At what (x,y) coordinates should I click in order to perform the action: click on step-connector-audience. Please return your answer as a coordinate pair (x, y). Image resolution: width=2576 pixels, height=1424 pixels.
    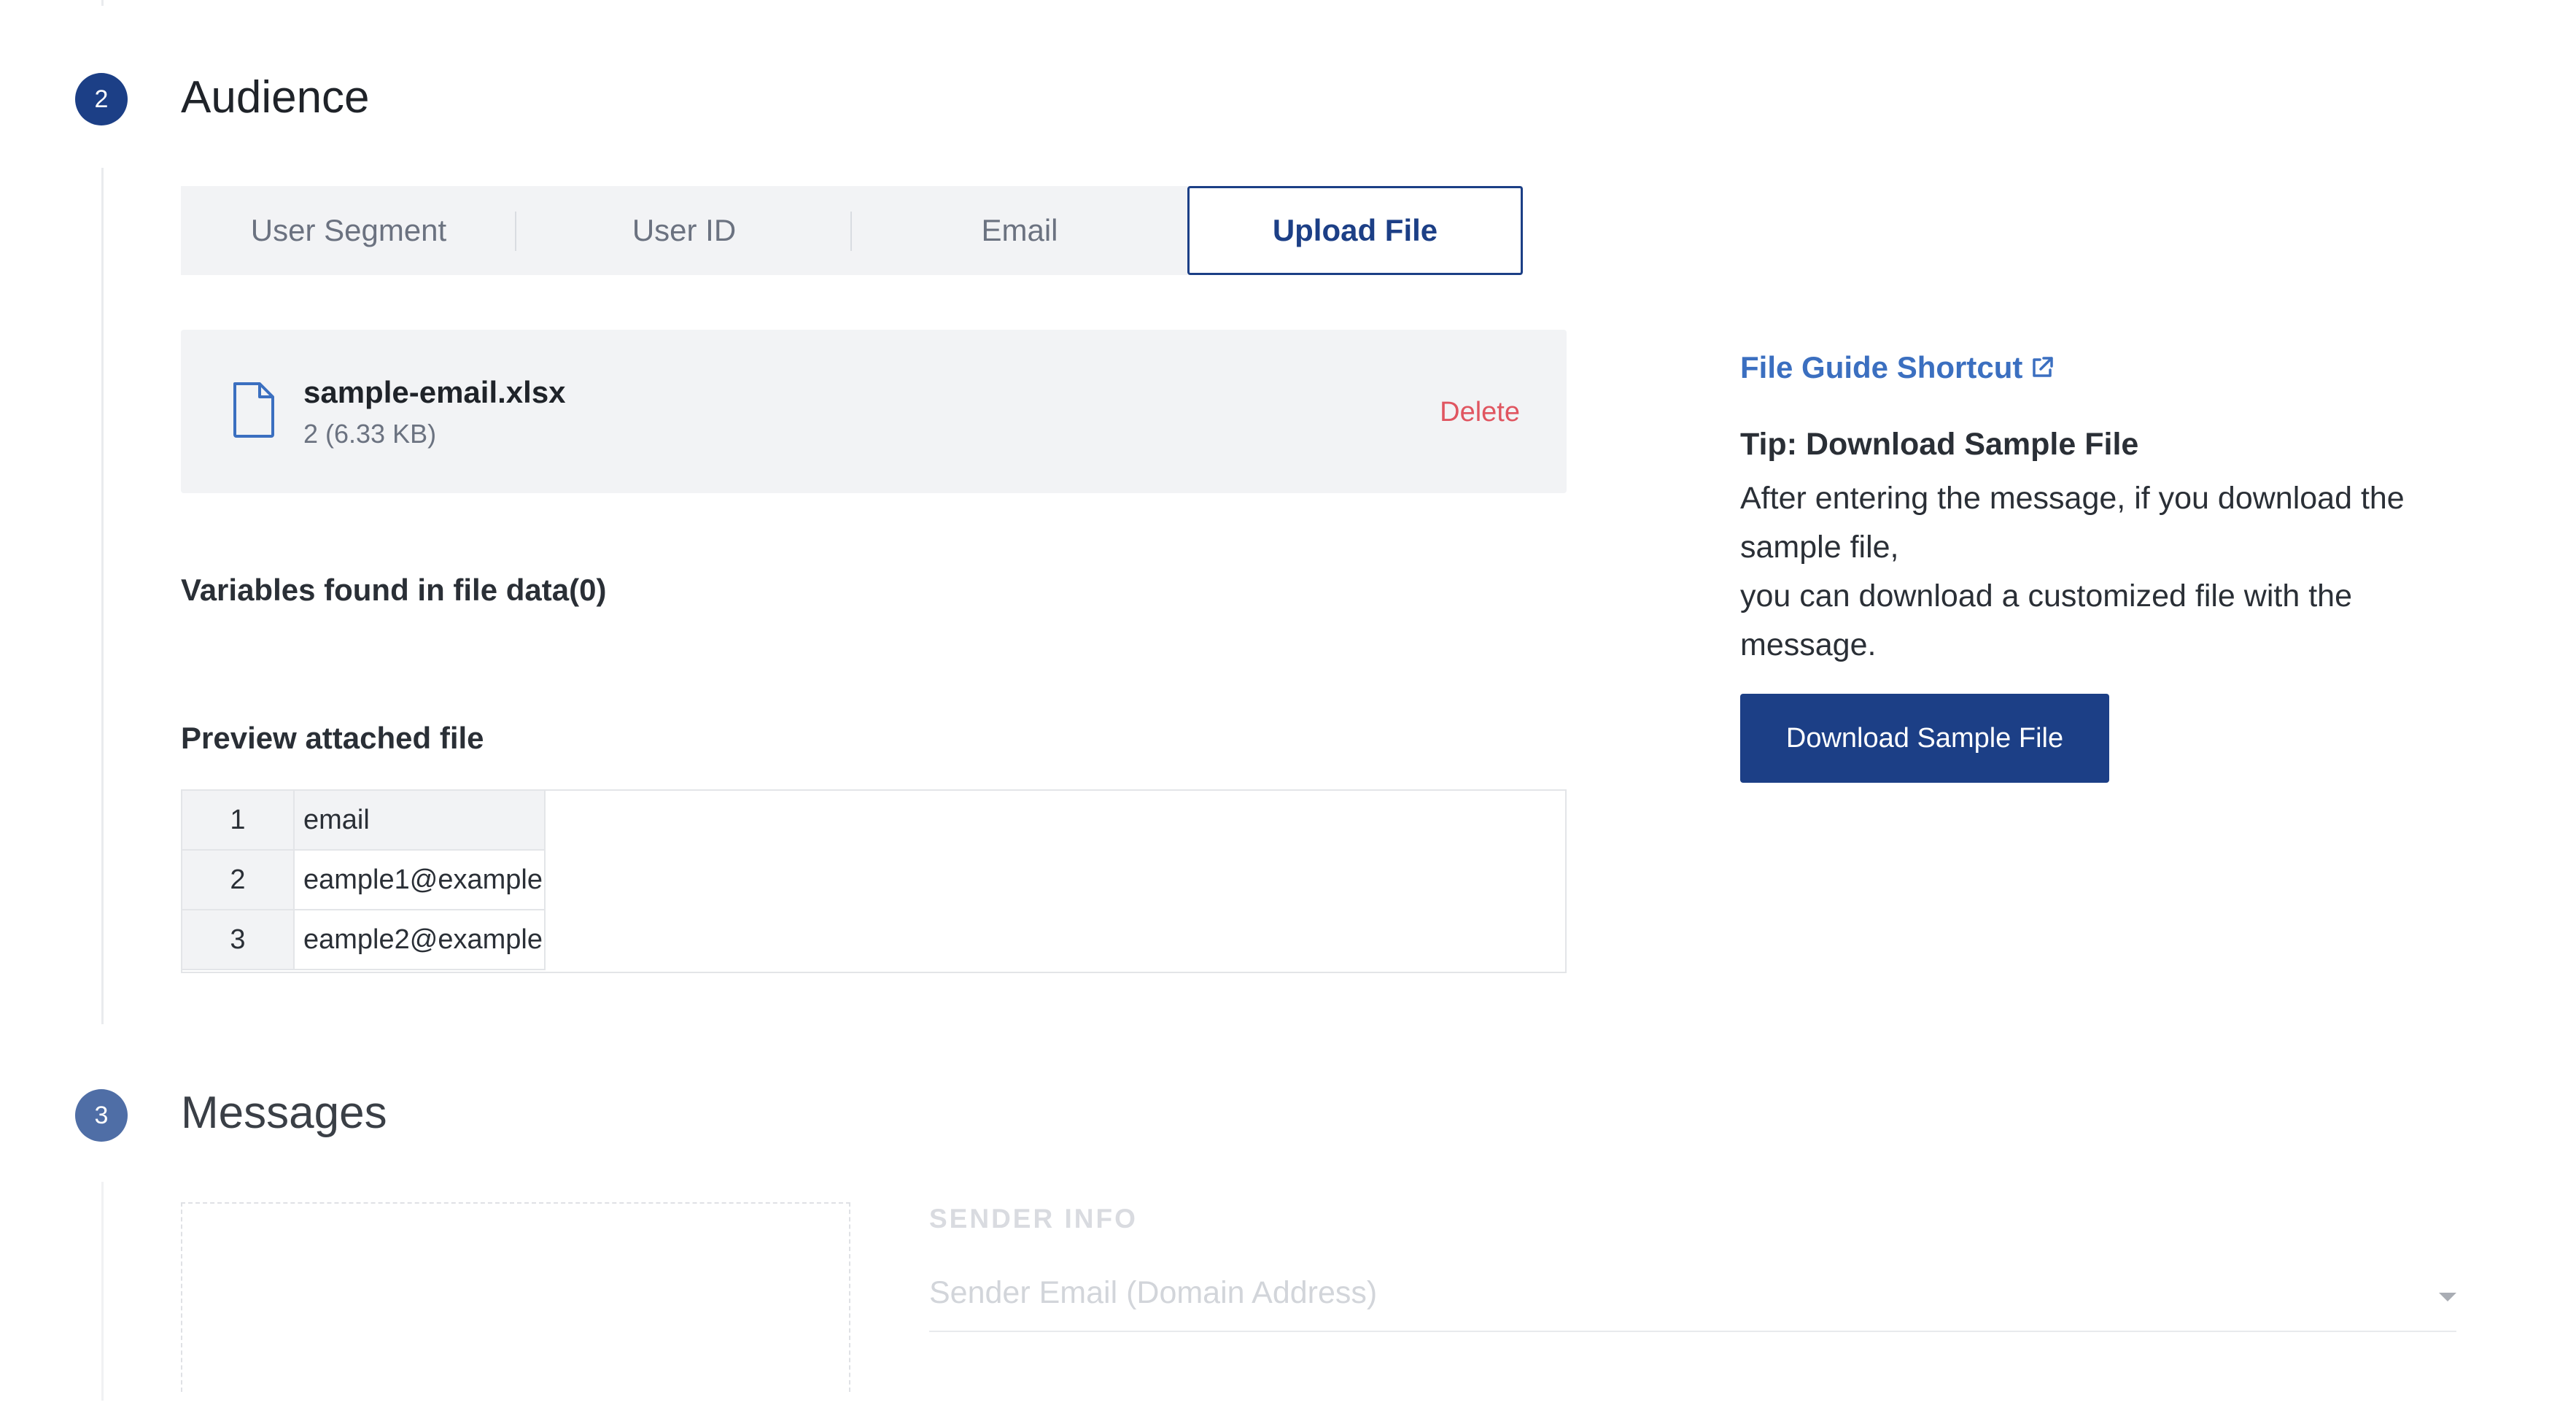
    Looking at the image, I should click on (102, 596).